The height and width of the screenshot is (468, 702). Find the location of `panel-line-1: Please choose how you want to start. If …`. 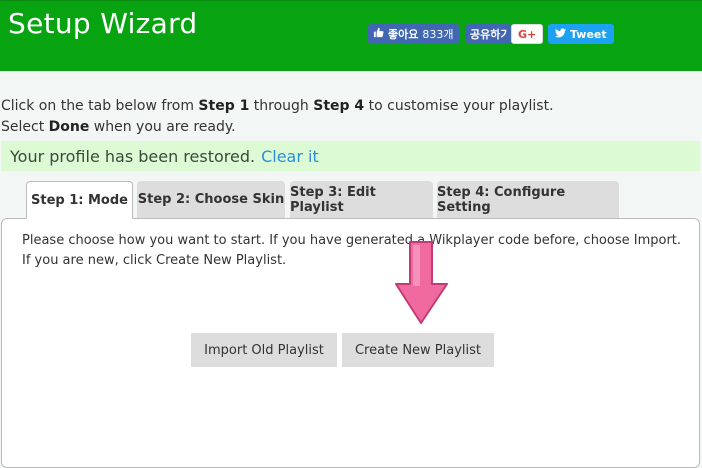

panel-line-1: Please choose how you want to start. If … is located at coordinates (352, 240).